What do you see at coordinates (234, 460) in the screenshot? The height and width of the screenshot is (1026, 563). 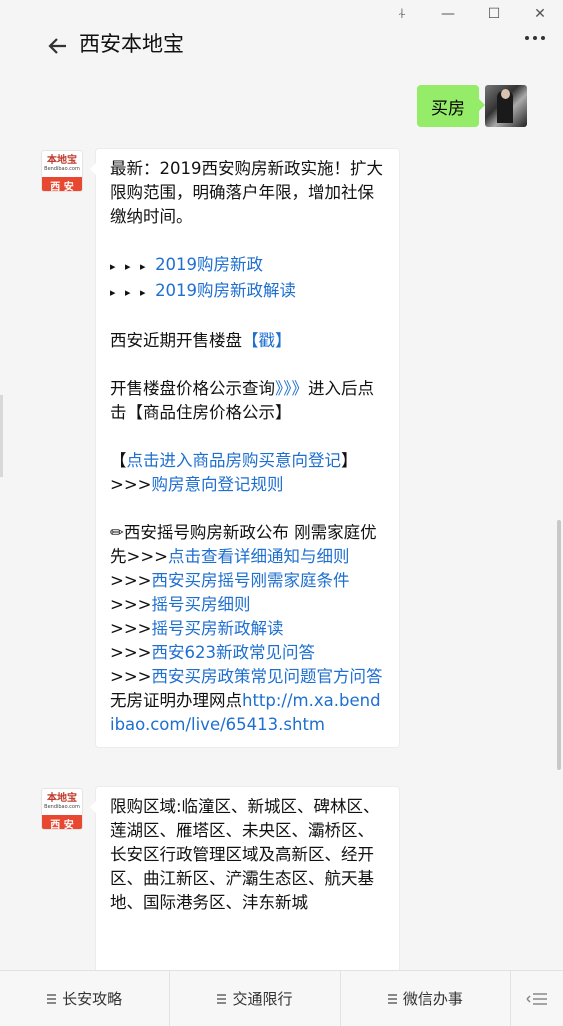 I see `register-link: 点击进入商品房购买意向登记` at bounding box center [234, 460].